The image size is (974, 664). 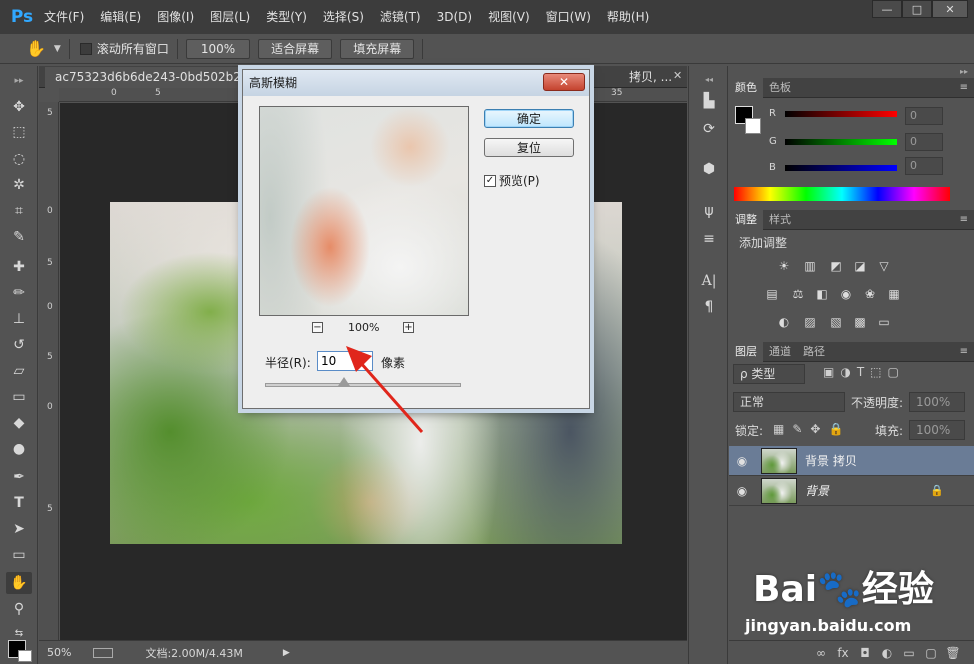 What do you see at coordinates (860, 322) in the screenshot?
I see `selective-color-icon: ▩` at bounding box center [860, 322].